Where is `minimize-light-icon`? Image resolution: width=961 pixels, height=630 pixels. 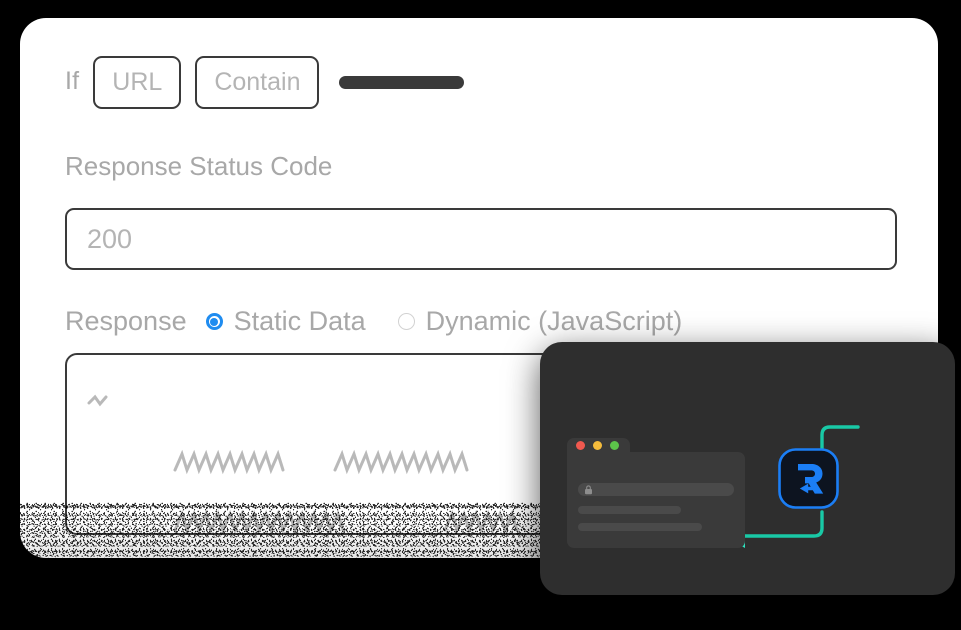
minimize-light-icon is located at coordinates (597, 445).